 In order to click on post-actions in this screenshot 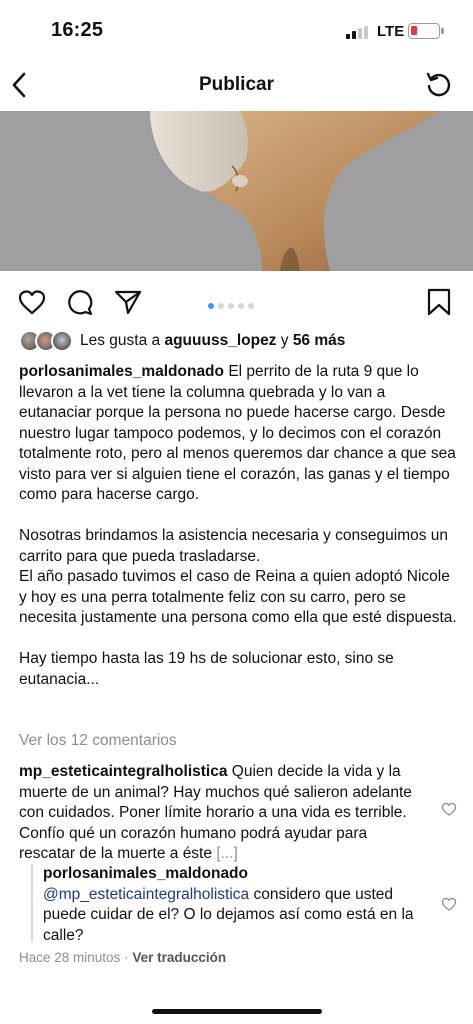, I will do `click(236, 302)`.